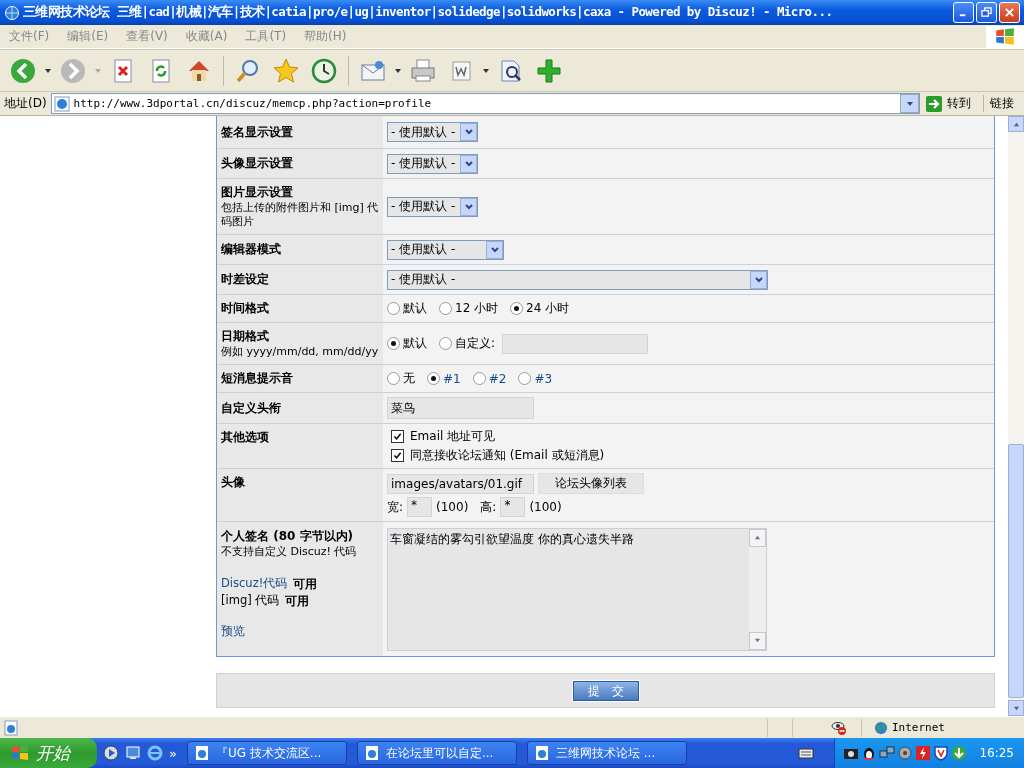  Describe the element at coordinates (420, 507) in the screenshot. I see `width-field: *` at that location.